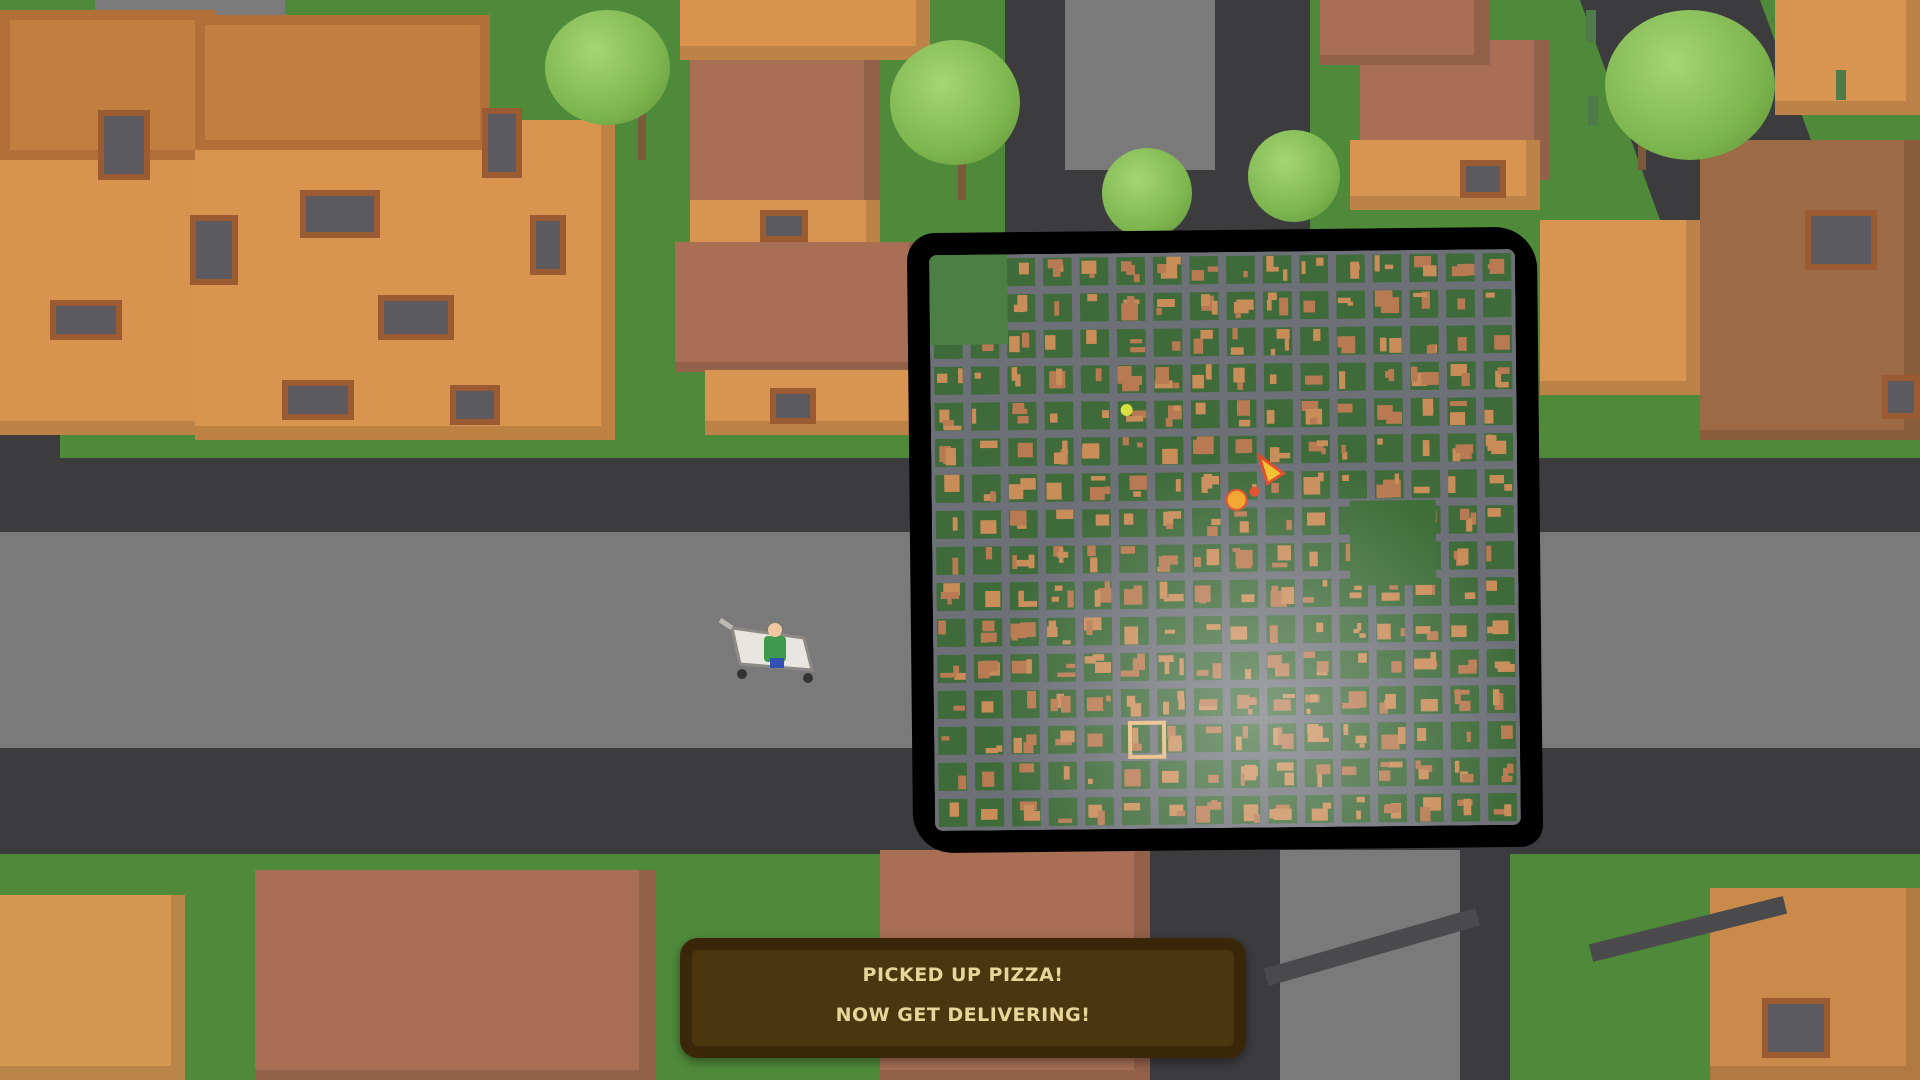 The width and height of the screenshot is (1920, 1080). Describe the element at coordinates (1847, 57) in the screenshot. I see `building-corner` at that location.